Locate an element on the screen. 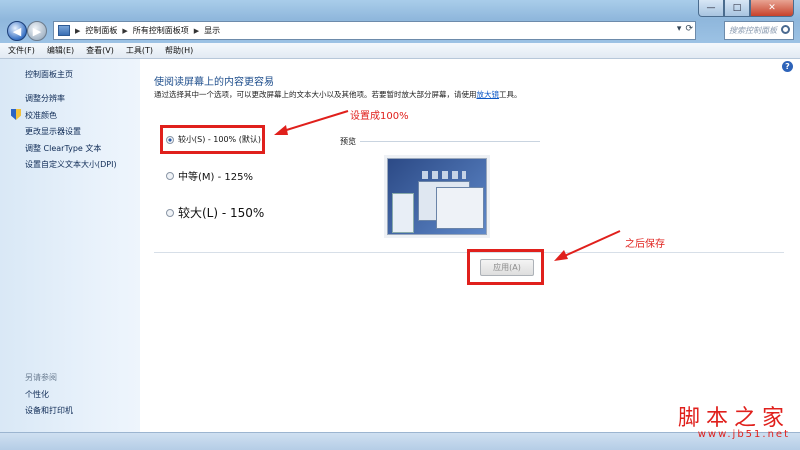 The height and width of the screenshot is (450, 800). search-placeholder: 搜索控制面板 is located at coordinates (753, 30).